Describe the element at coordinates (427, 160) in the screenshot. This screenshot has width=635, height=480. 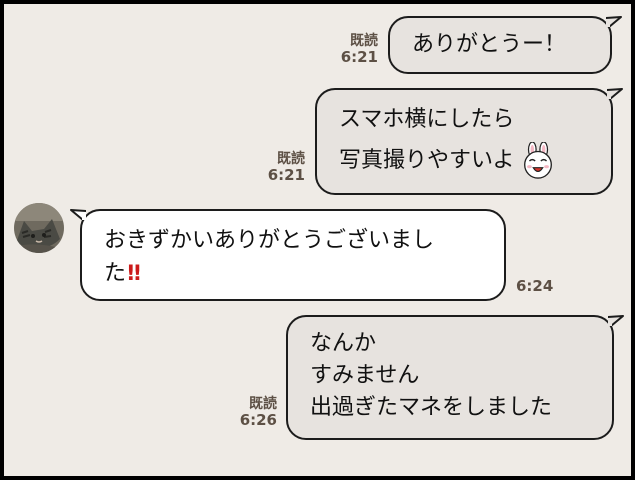
I see `message-text-segment: 写真撮りやすいよ` at that location.